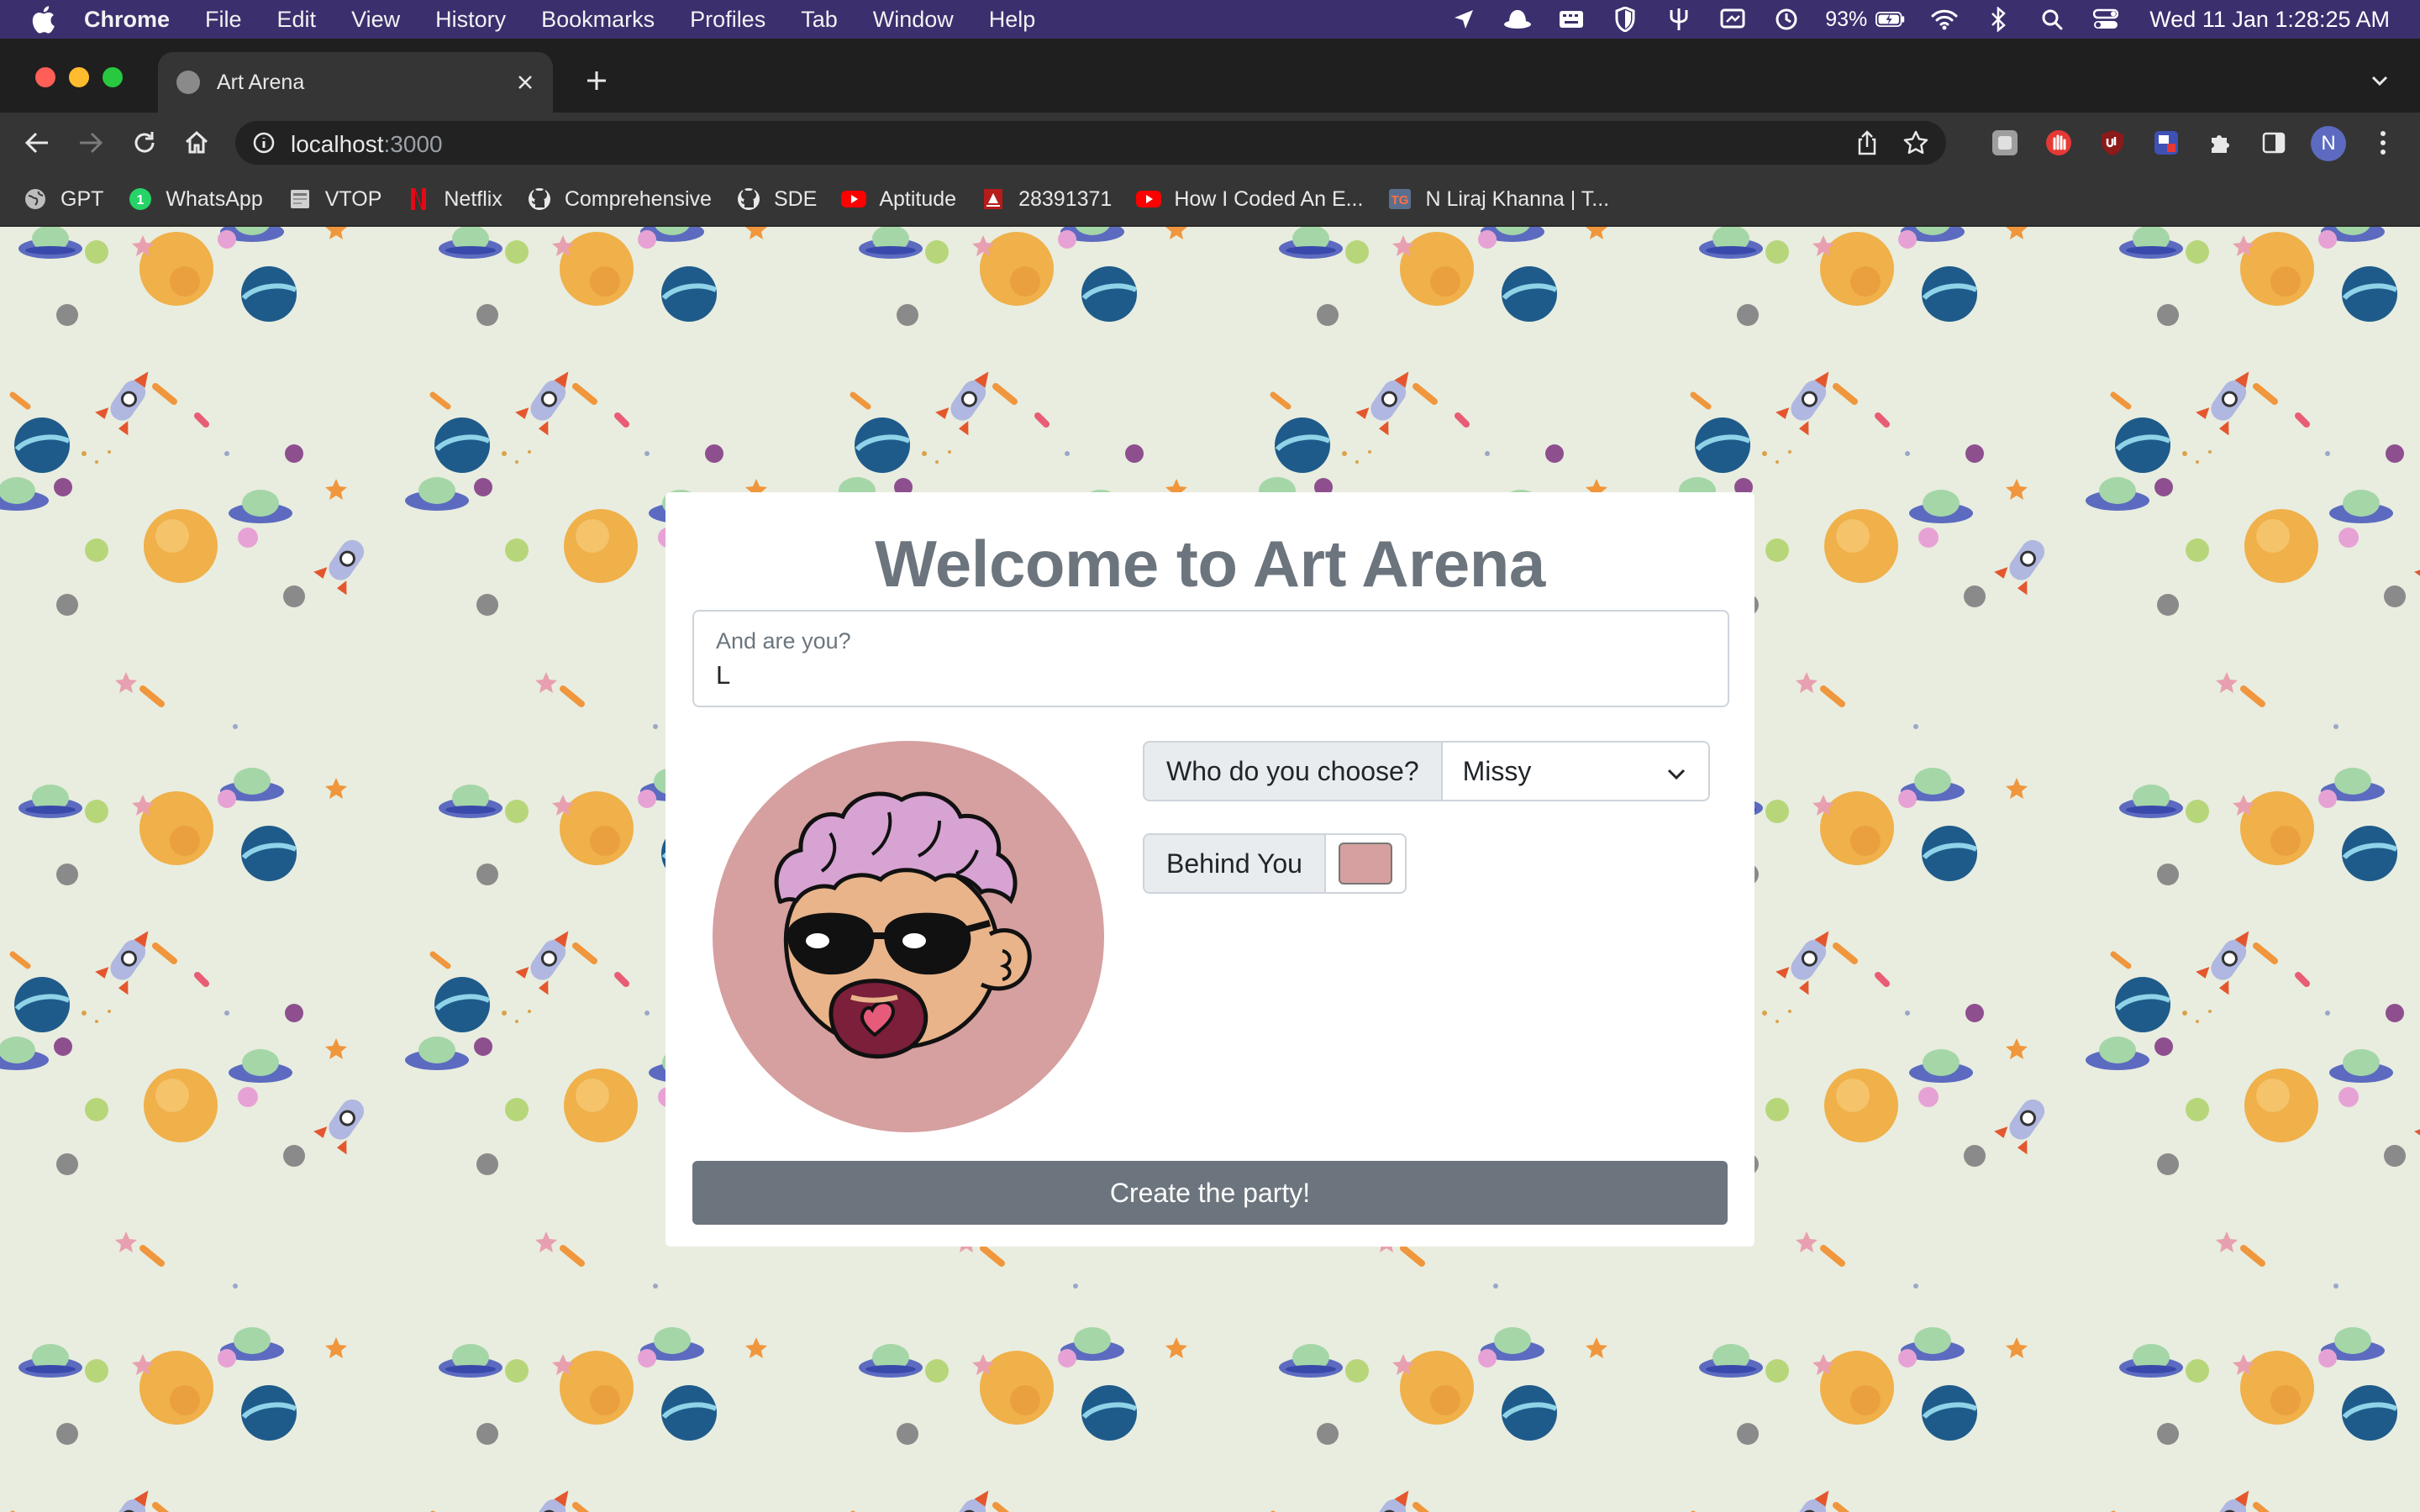  Describe the element at coordinates (783, 641) in the screenshot. I see `name-field-label: And are you?` at that location.